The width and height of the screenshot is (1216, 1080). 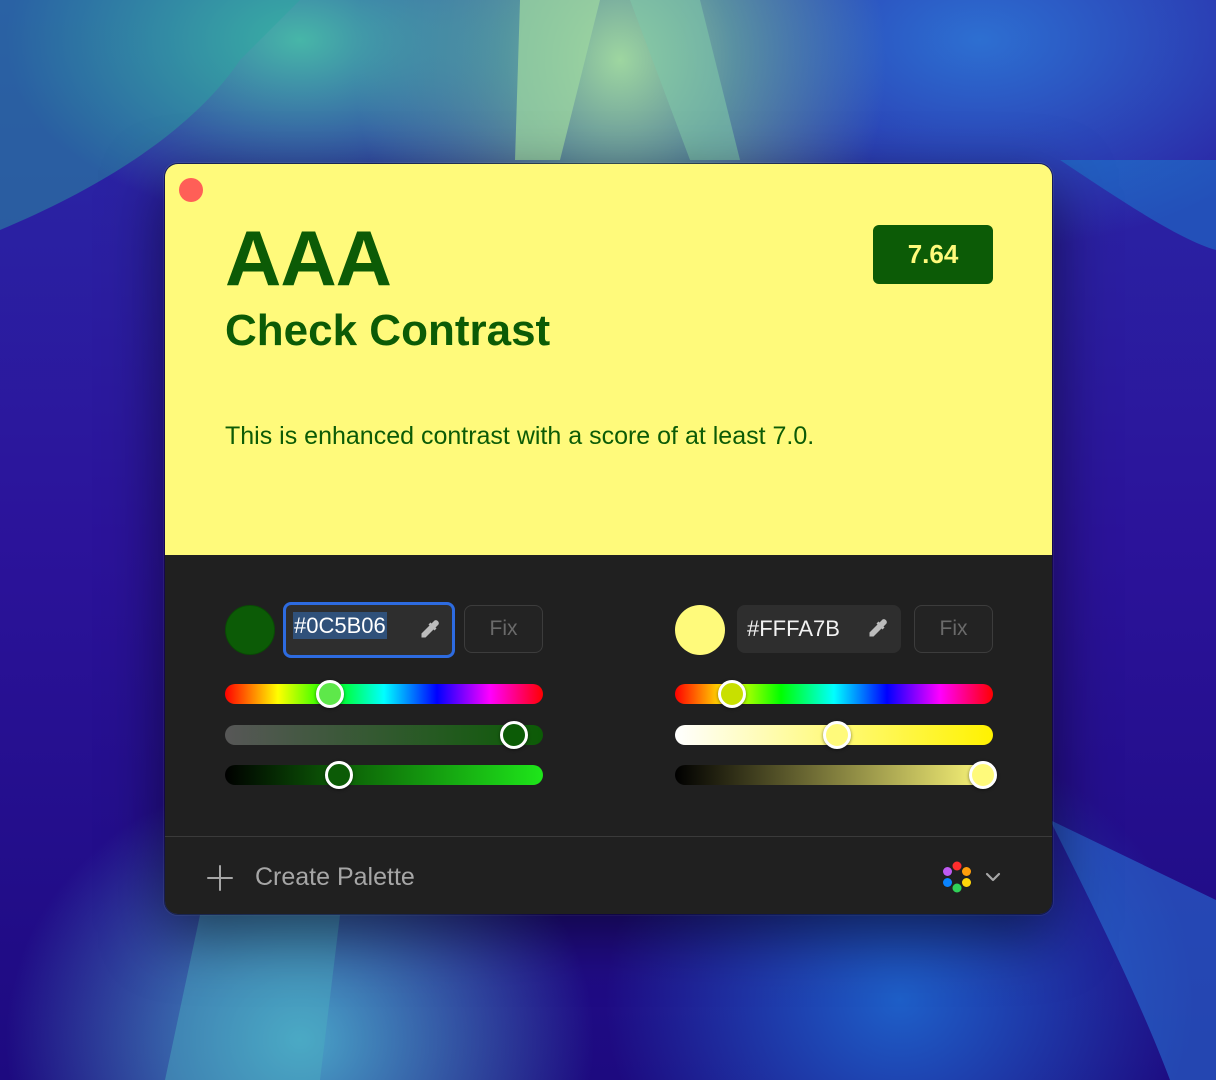 What do you see at coordinates (953, 629) in the screenshot?
I see `background-fix-button: Fix` at bounding box center [953, 629].